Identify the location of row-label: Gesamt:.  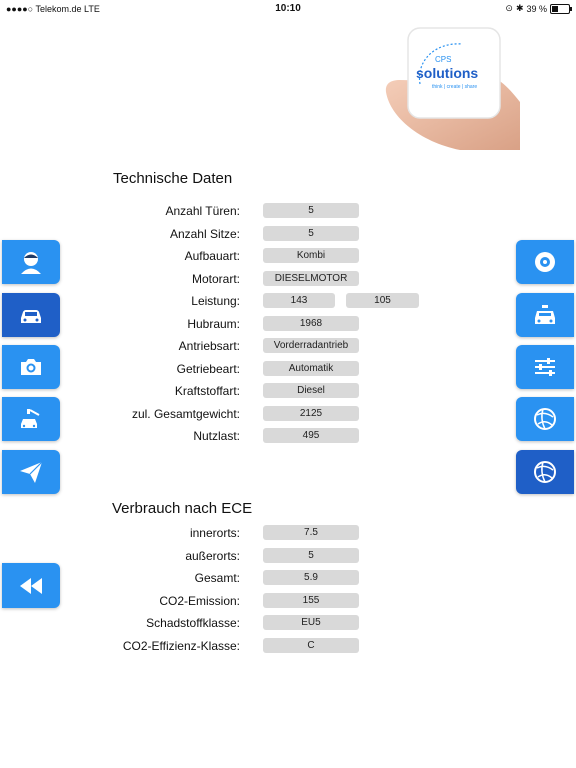
(217, 578).